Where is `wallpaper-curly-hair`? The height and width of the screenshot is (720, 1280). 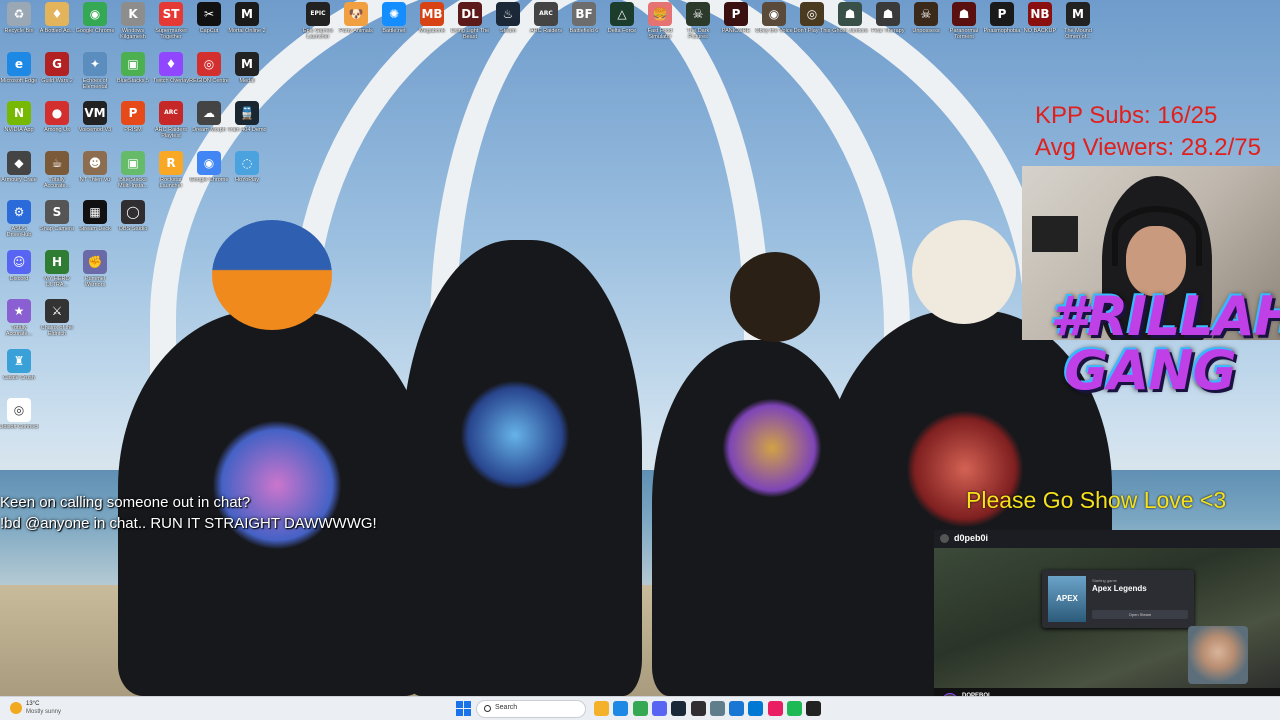 wallpaper-curly-hair is located at coordinates (775, 297).